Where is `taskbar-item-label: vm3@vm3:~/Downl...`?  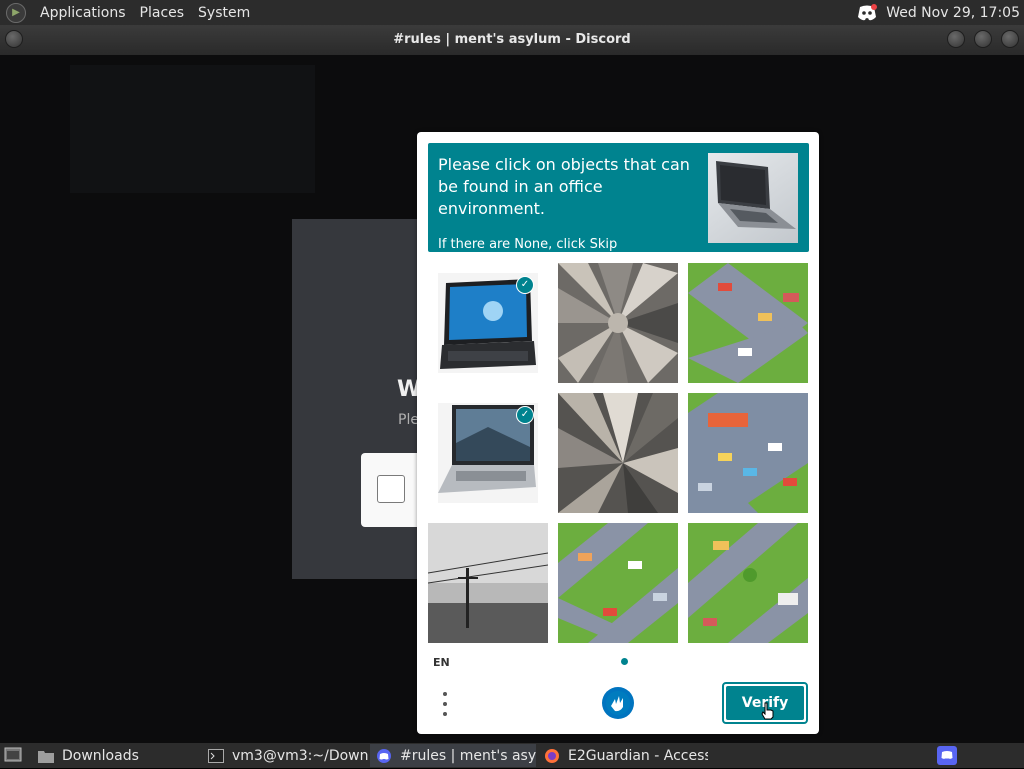
taskbar-item-label: vm3@vm3:~/Downl... is located at coordinates (300, 755).